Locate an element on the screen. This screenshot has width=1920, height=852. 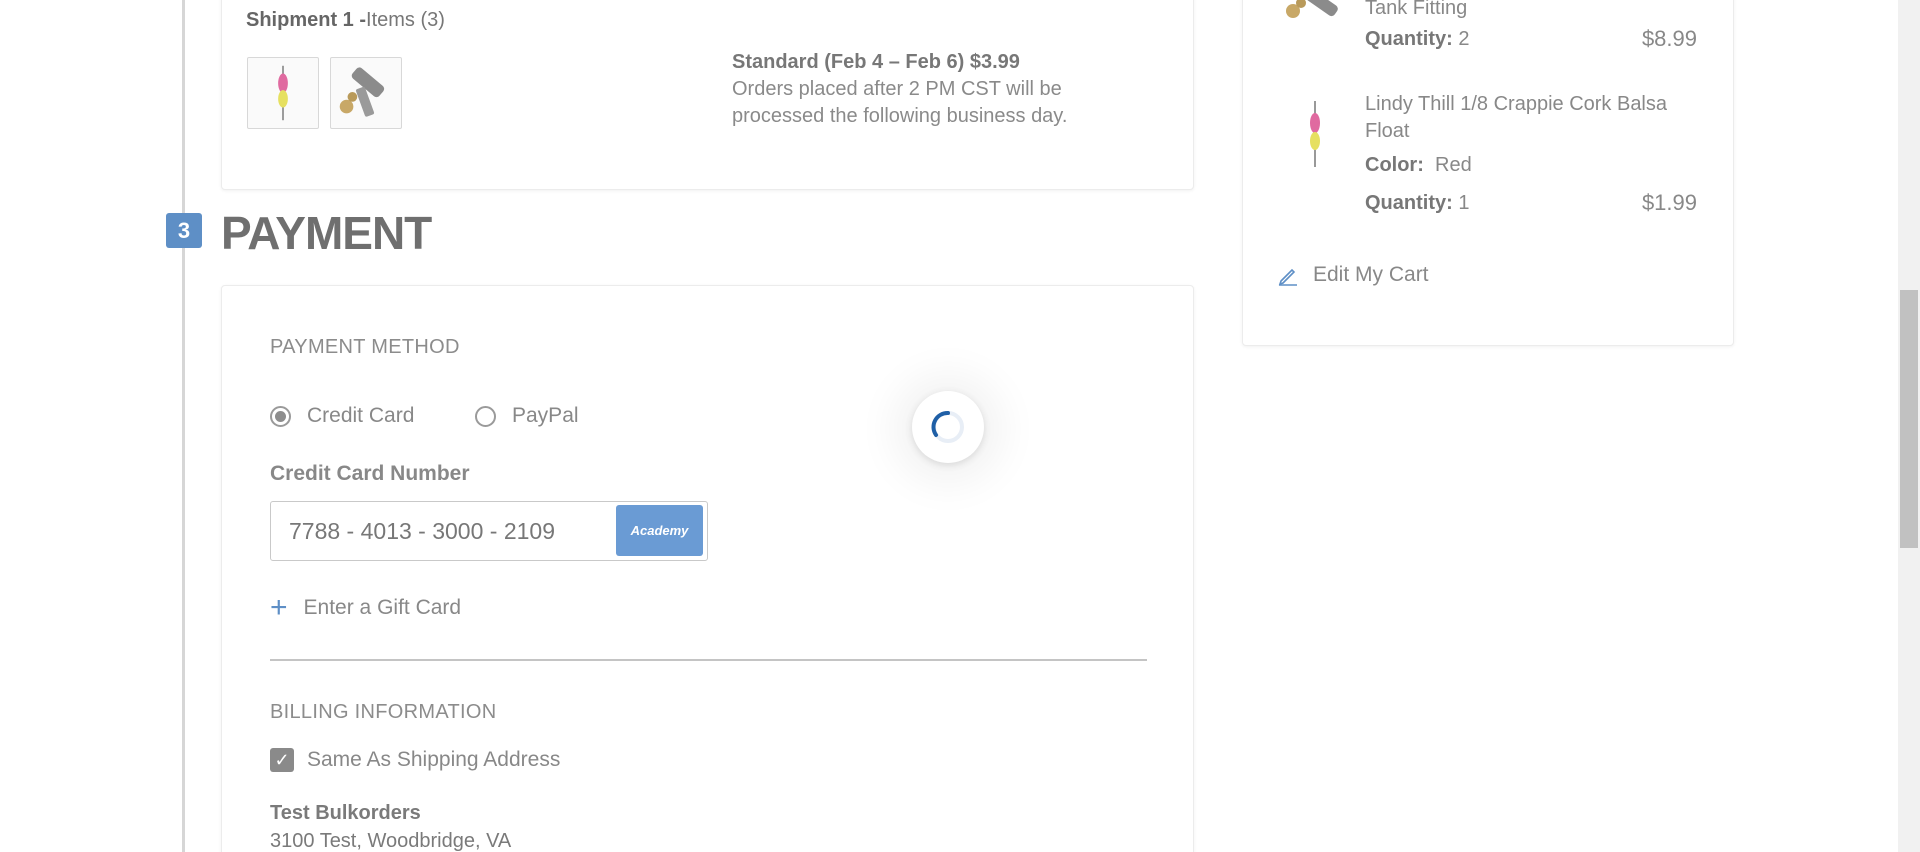
billing-address: 3100 Test, Woodbridge, VA is located at coordinates (391, 841).